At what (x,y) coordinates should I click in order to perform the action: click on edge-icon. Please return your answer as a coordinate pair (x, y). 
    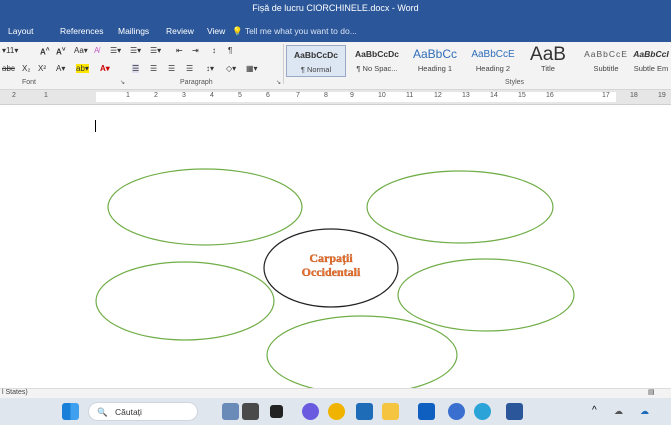
    Looking at the image, I should click on (482, 411).